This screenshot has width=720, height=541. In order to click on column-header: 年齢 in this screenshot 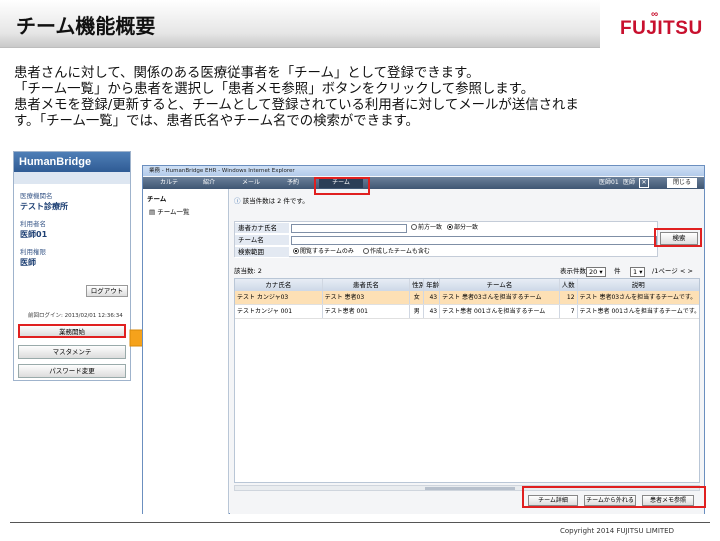, I will do `click(432, 285)`.